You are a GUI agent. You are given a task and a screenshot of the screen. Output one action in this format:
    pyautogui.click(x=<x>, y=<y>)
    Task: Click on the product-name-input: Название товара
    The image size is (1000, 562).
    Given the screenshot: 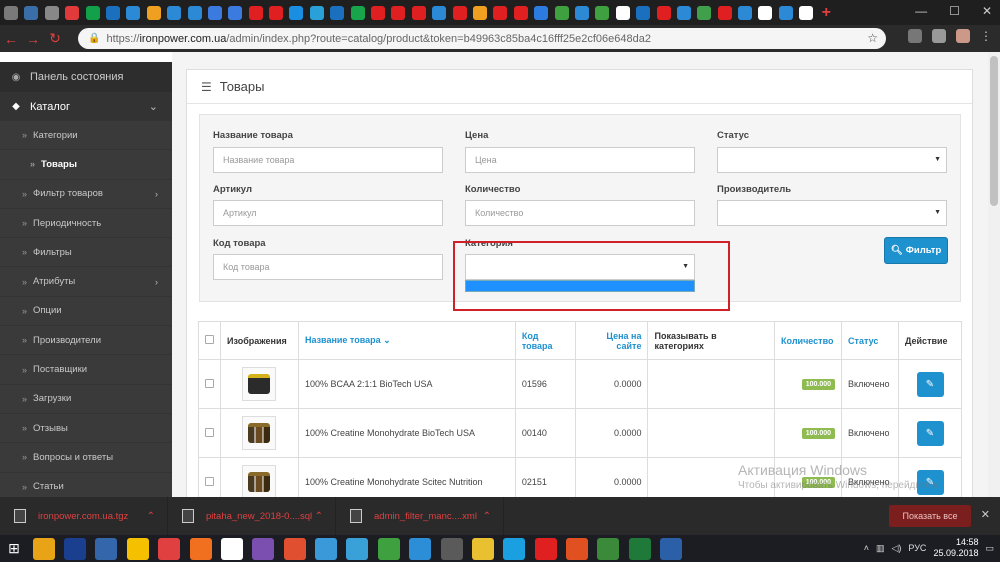 What is the action you would take?
    pyautogui.click(x=328, y=160)
    